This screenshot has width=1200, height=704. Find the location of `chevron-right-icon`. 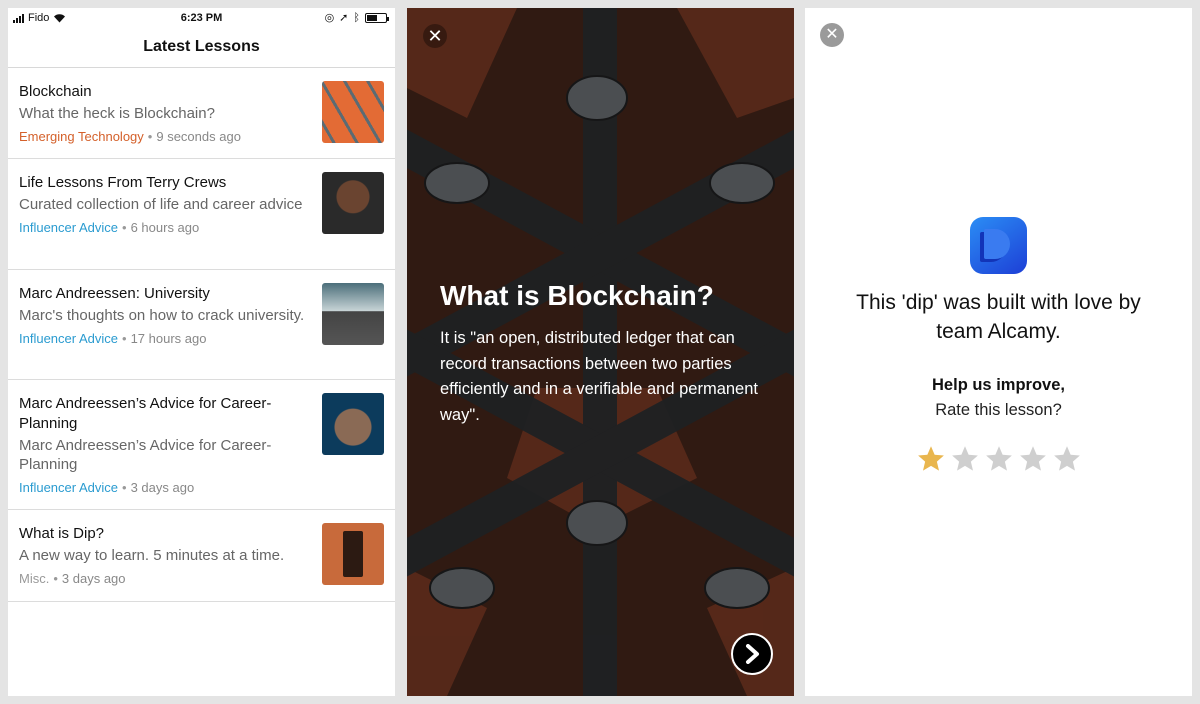

chevron-right-icon is located at coordinates (752, 654).